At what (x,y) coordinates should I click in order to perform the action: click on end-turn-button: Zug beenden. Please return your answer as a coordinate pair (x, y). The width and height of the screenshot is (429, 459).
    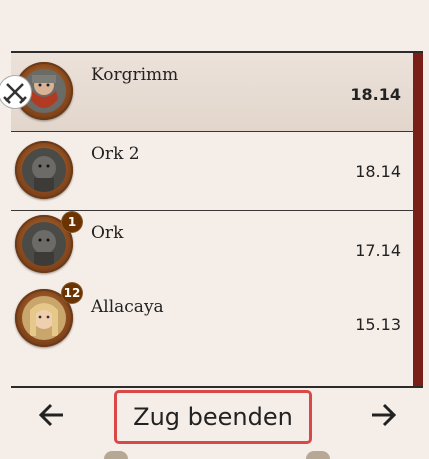
    Looking at the image, I should click on (213, 417).